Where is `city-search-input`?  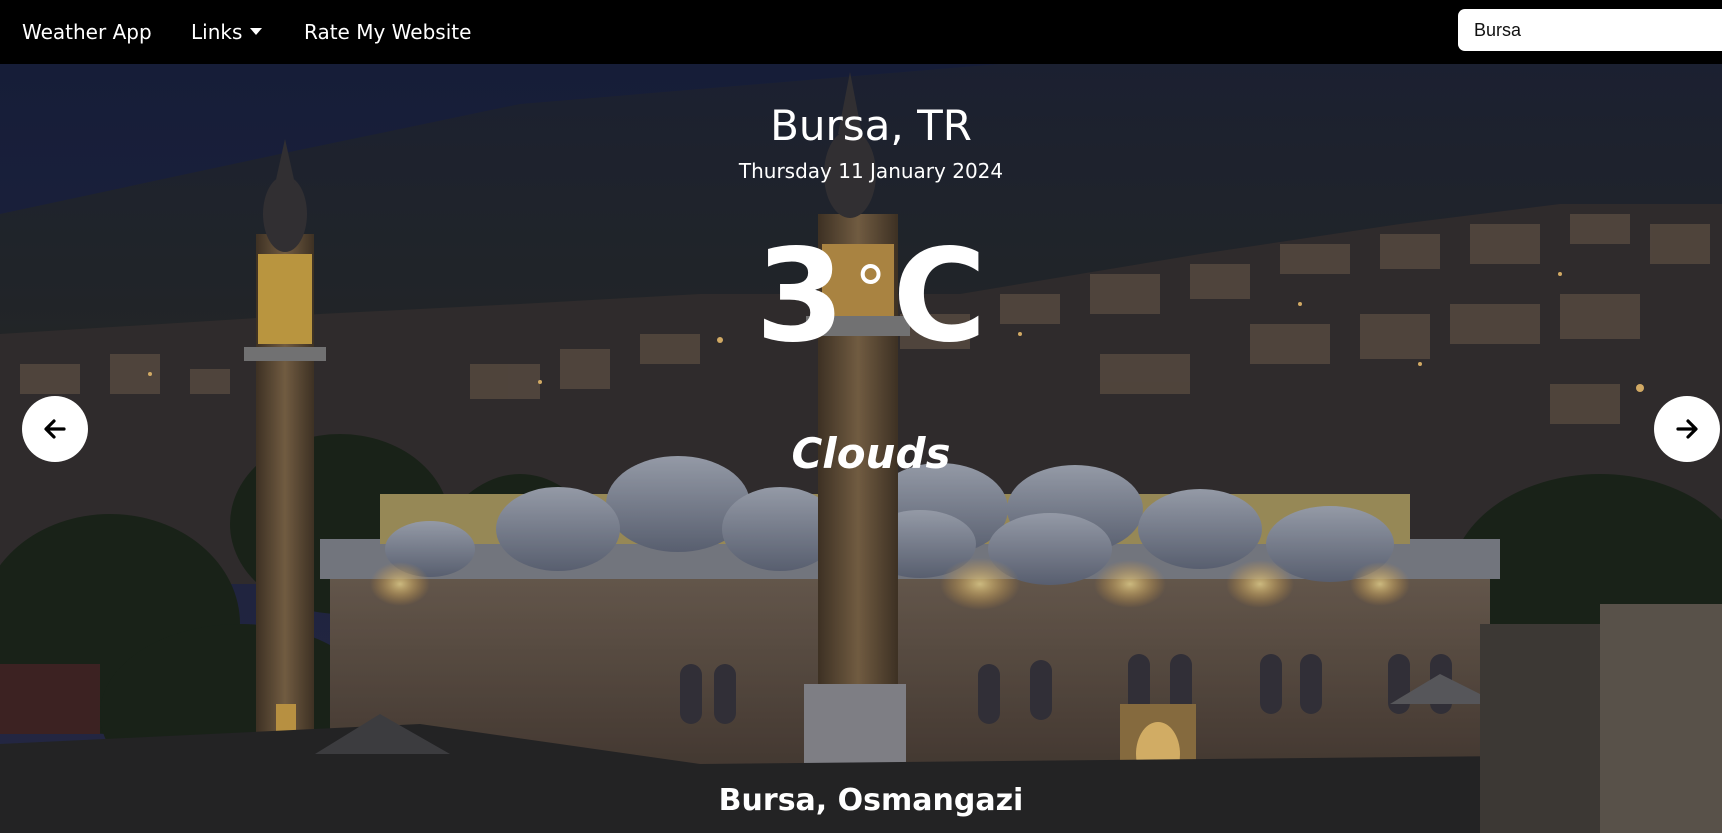
city-search-input is located at coordinates (1590, 30).